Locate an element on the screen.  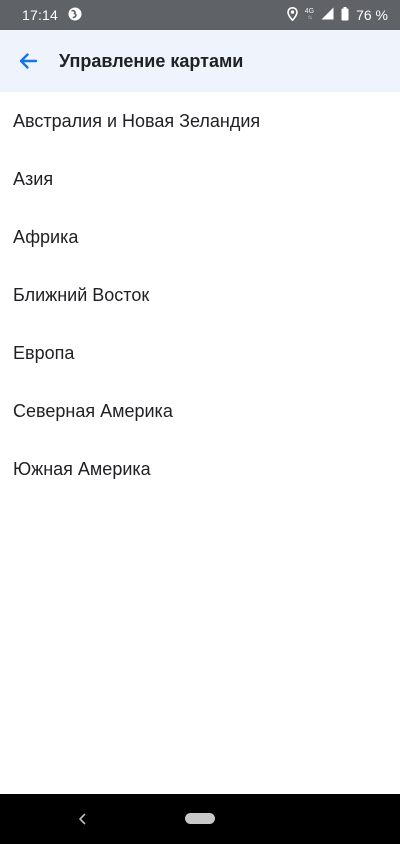
status-left: 17:14 is located at coordinates (52, 15).